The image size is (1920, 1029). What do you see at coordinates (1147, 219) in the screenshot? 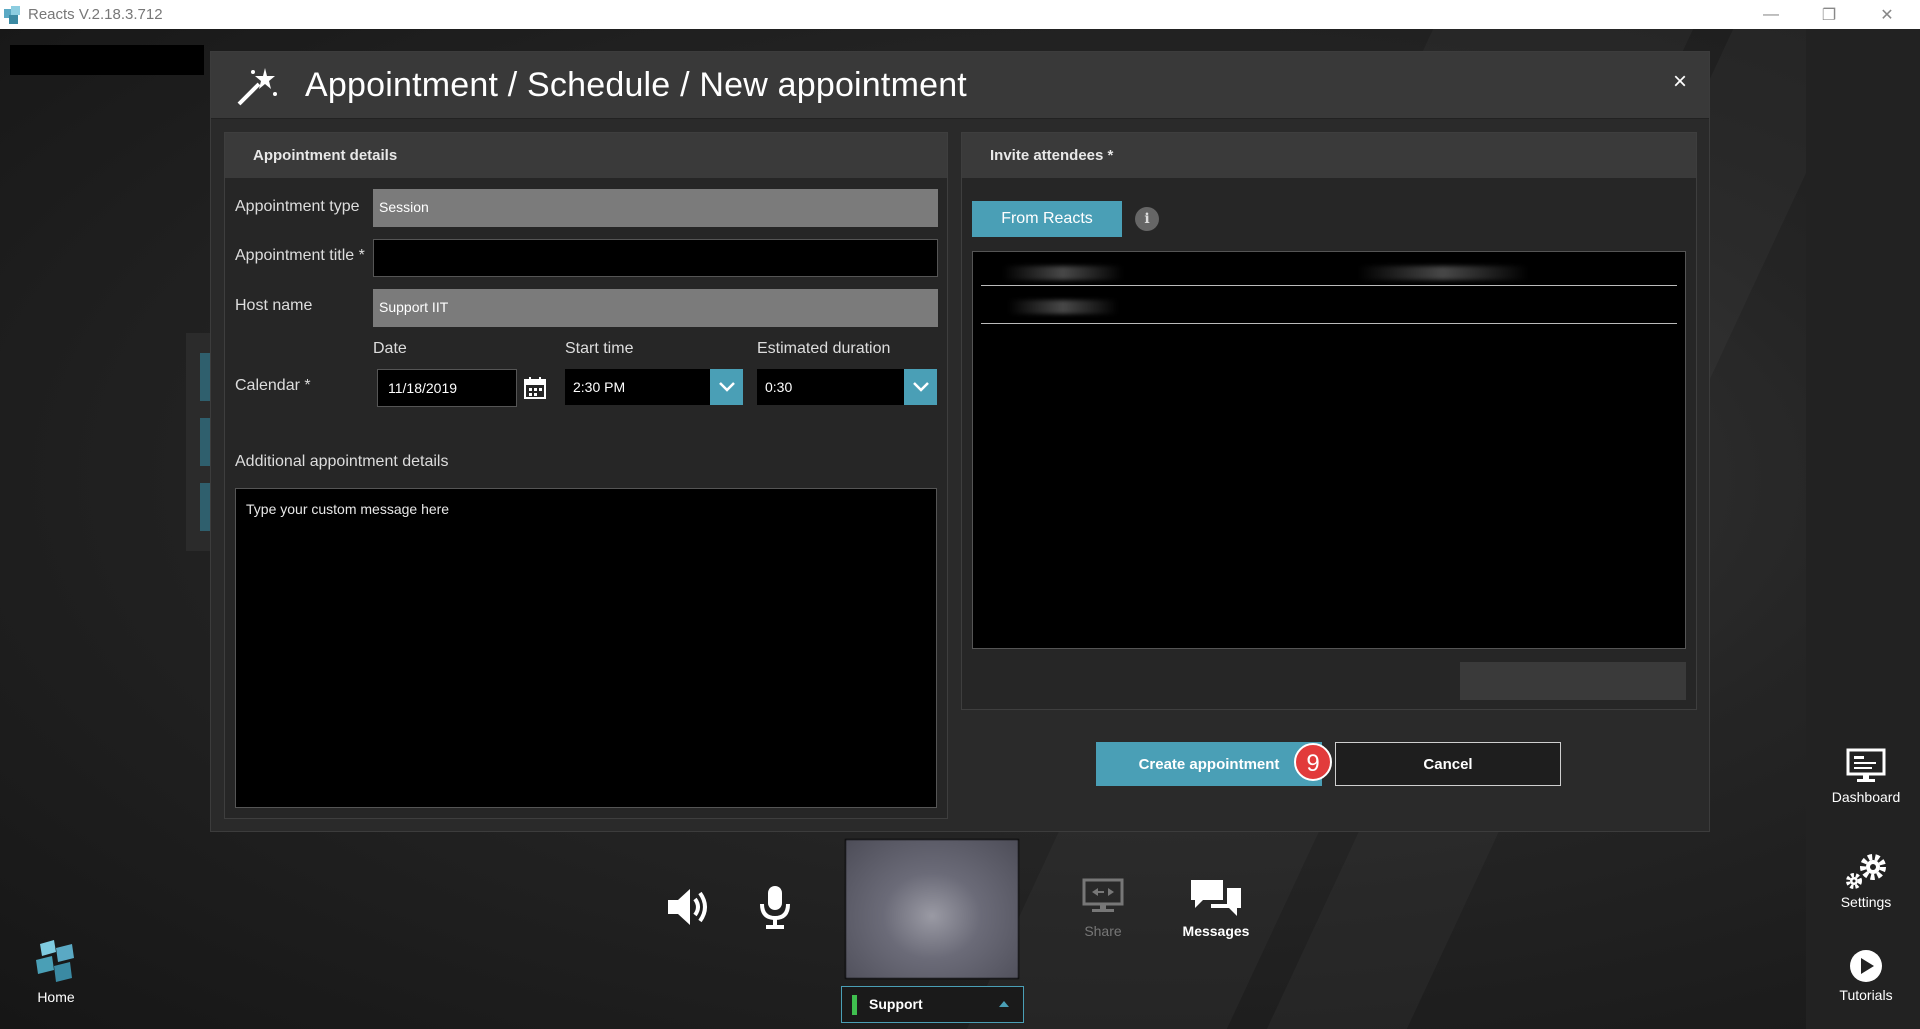
I see `info-icon: i` at bounding box center [1147, 219].